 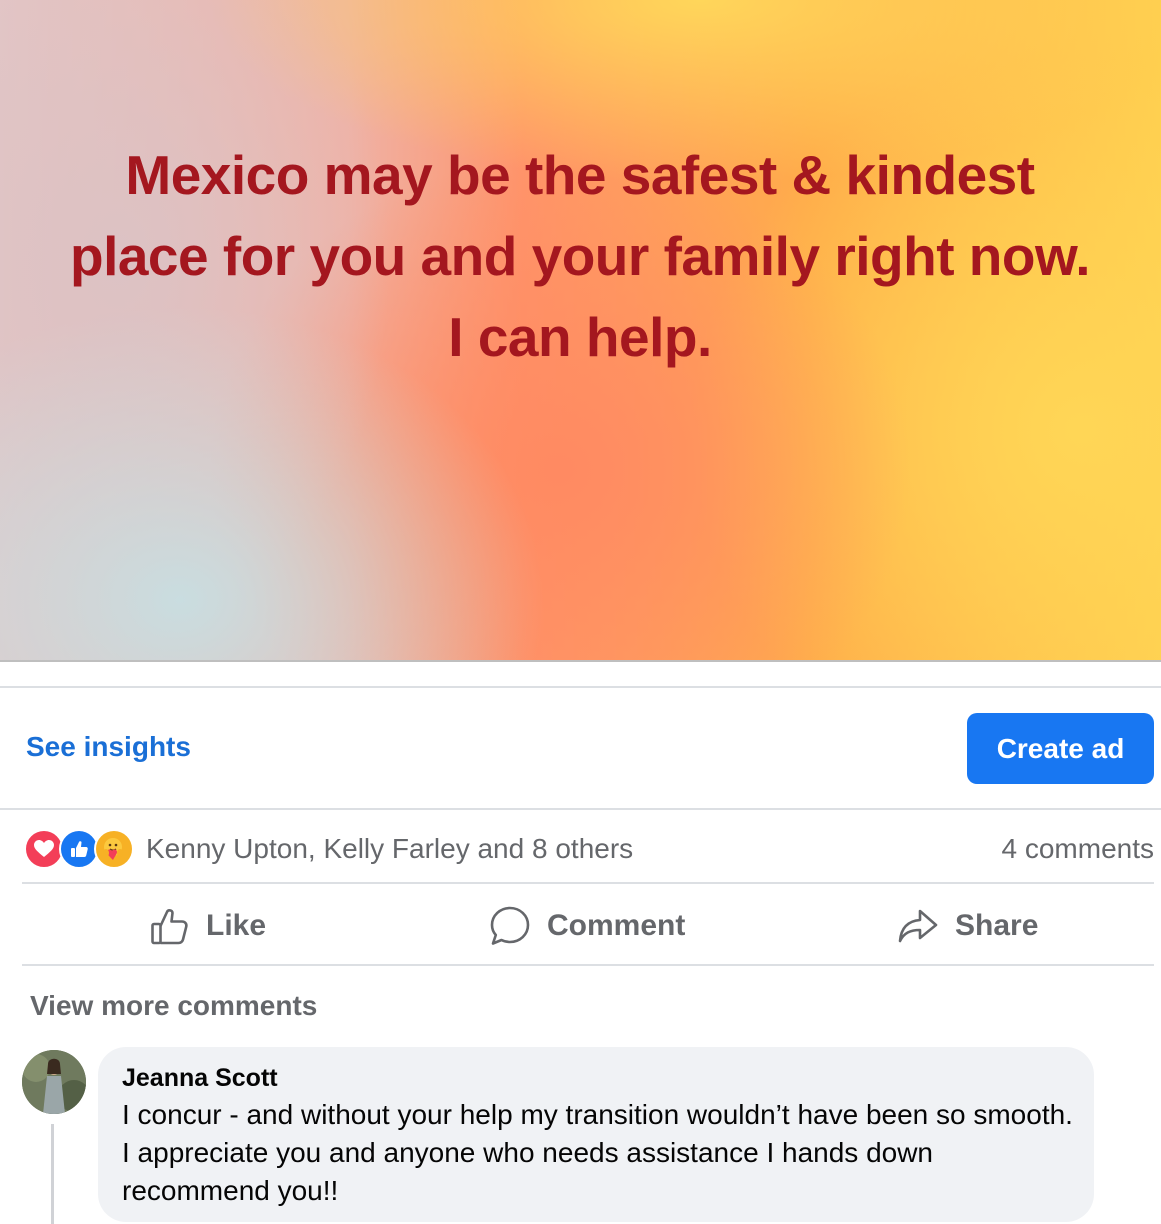 I want to click on like-label: Like, so click(x=236, y=925).